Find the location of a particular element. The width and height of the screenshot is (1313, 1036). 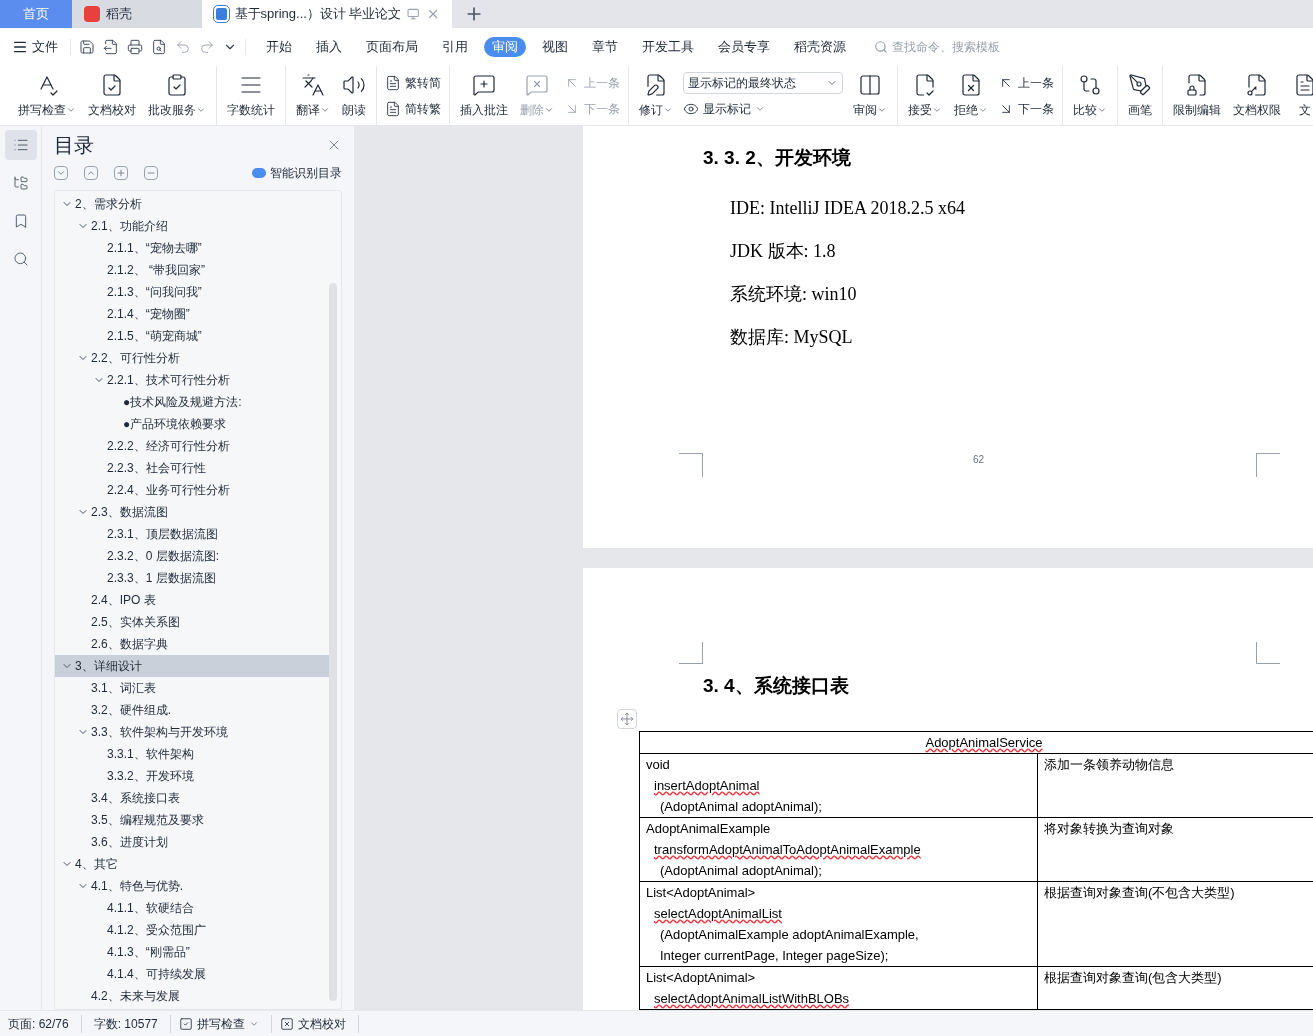

toc-item: 2、需求分析 is located at coordinates (192, 204).